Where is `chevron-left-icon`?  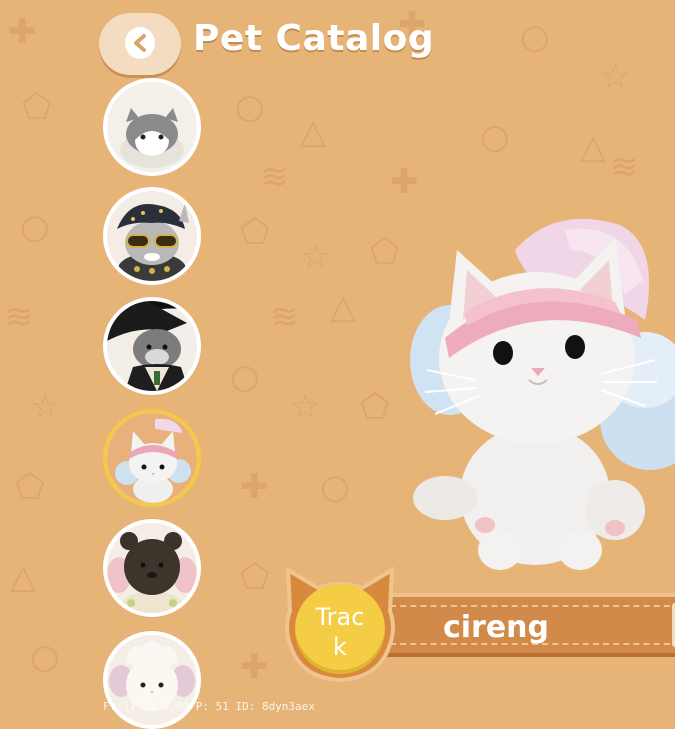 chevron-left-icon is located at coordinates (140, 43).